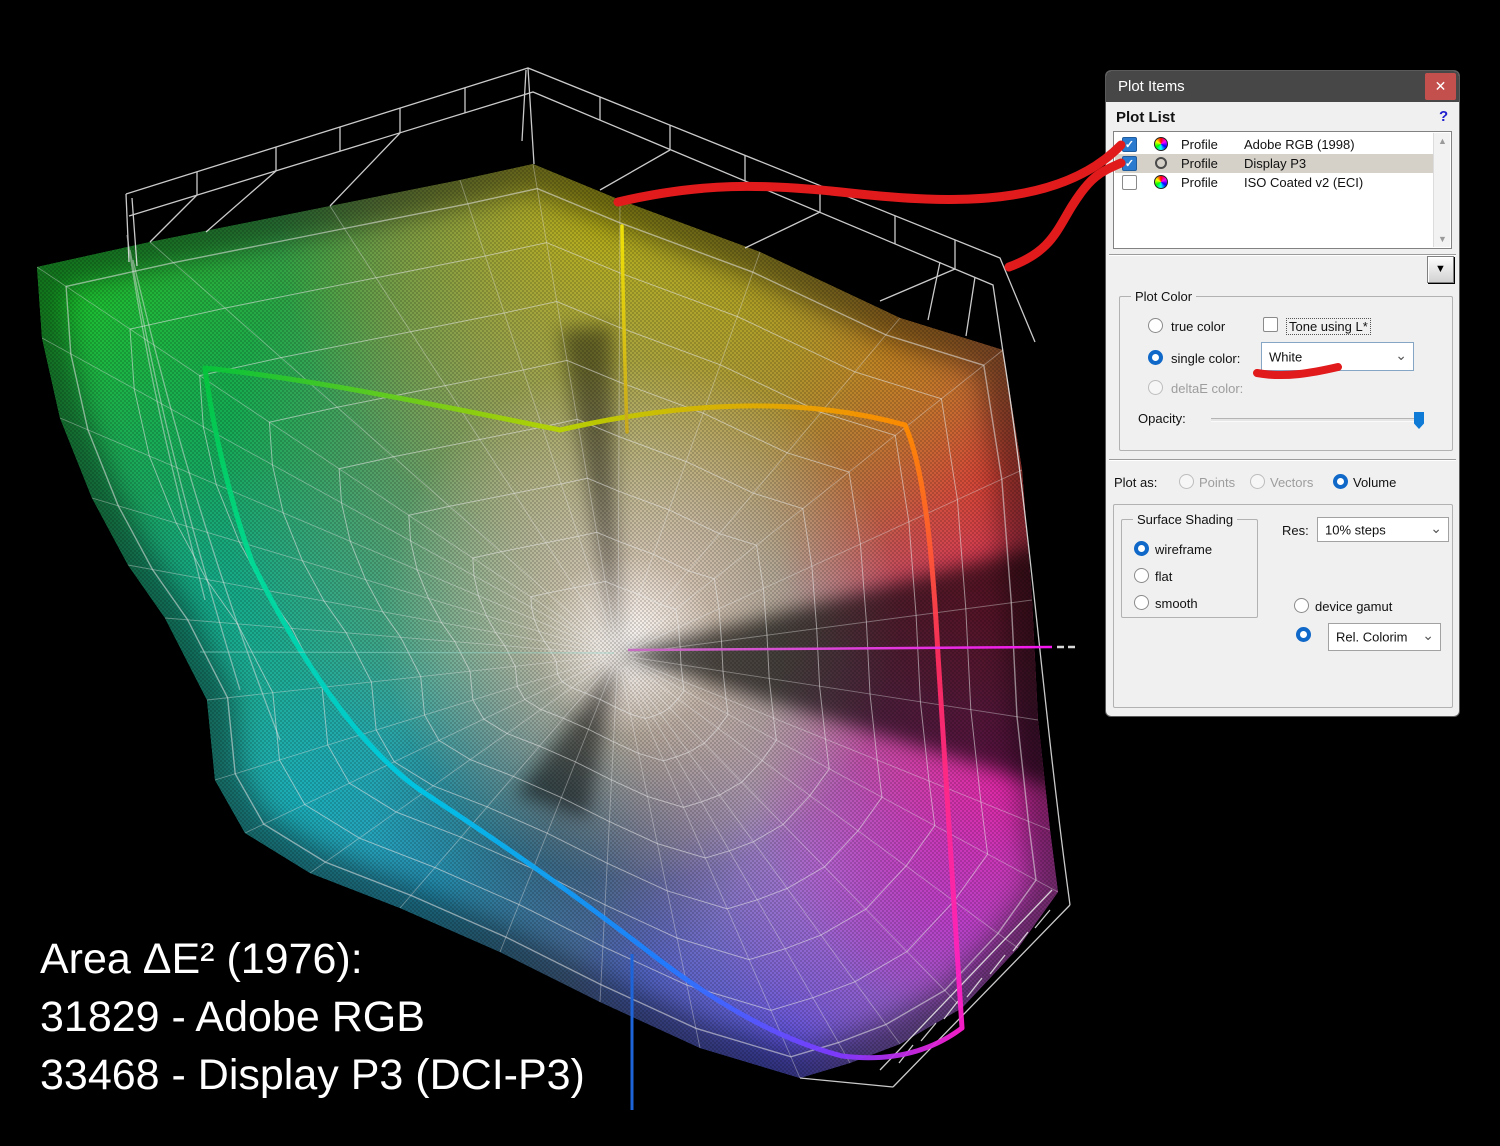  What do you see at coordinates (1442, 239) in the screenshot?
I see `scroll-down-icon: ▼` at bounding box center [1442, 239].